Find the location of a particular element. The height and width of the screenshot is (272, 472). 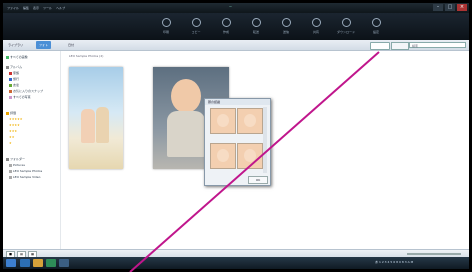

tool-send-button: 送信 is located at coordinates (286, 26).